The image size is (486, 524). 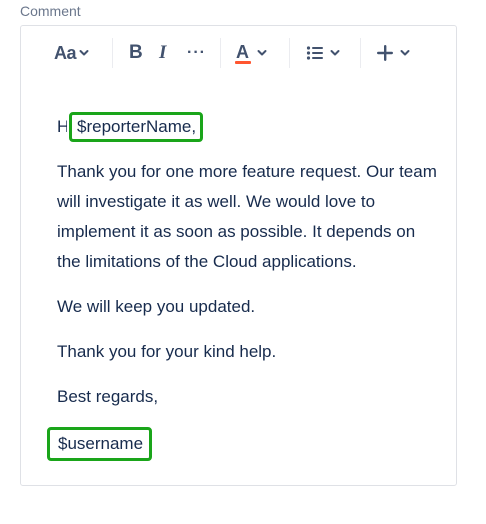 I want to click on text-style-icon: Aa, so click(x=65, y=52).